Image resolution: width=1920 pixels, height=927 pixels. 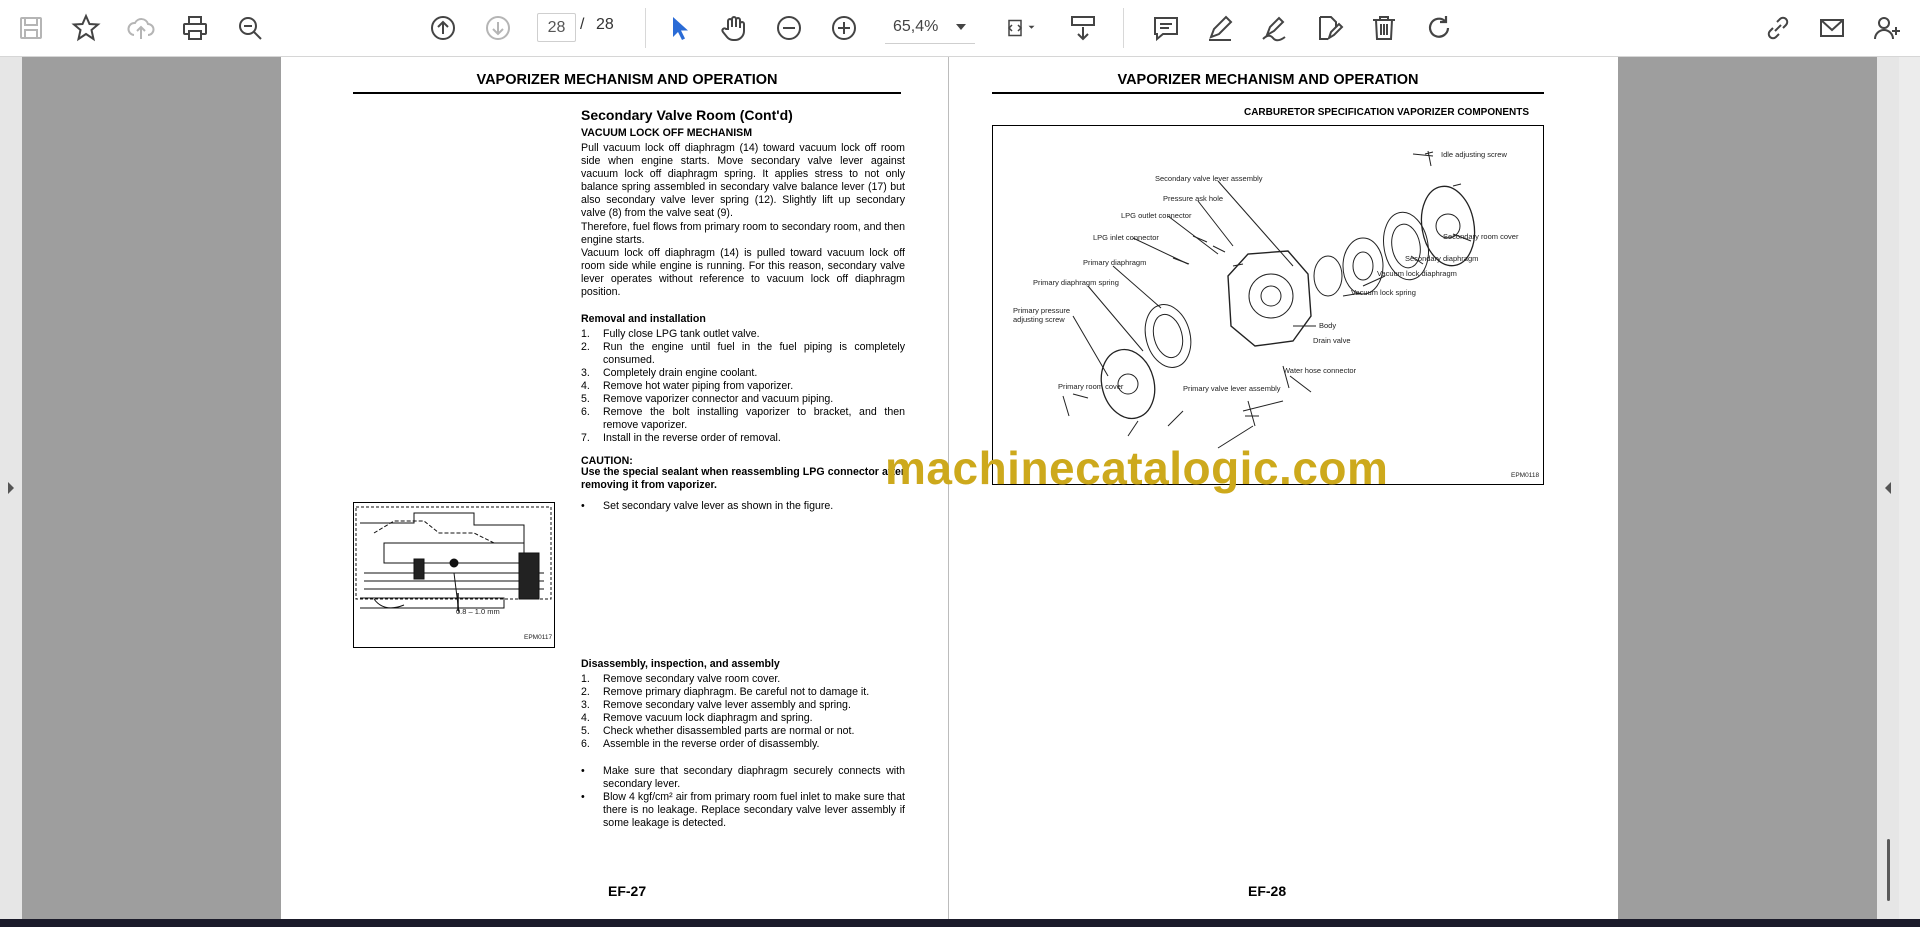 I want to click on edit-document-icon, so click(x=1329, y=28).